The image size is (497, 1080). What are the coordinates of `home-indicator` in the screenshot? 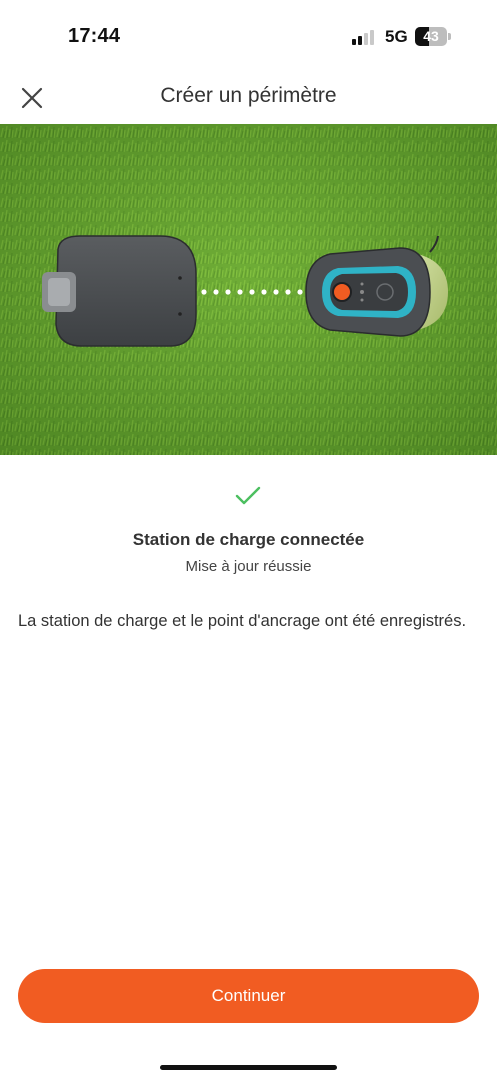 It's located at (248, 1067).